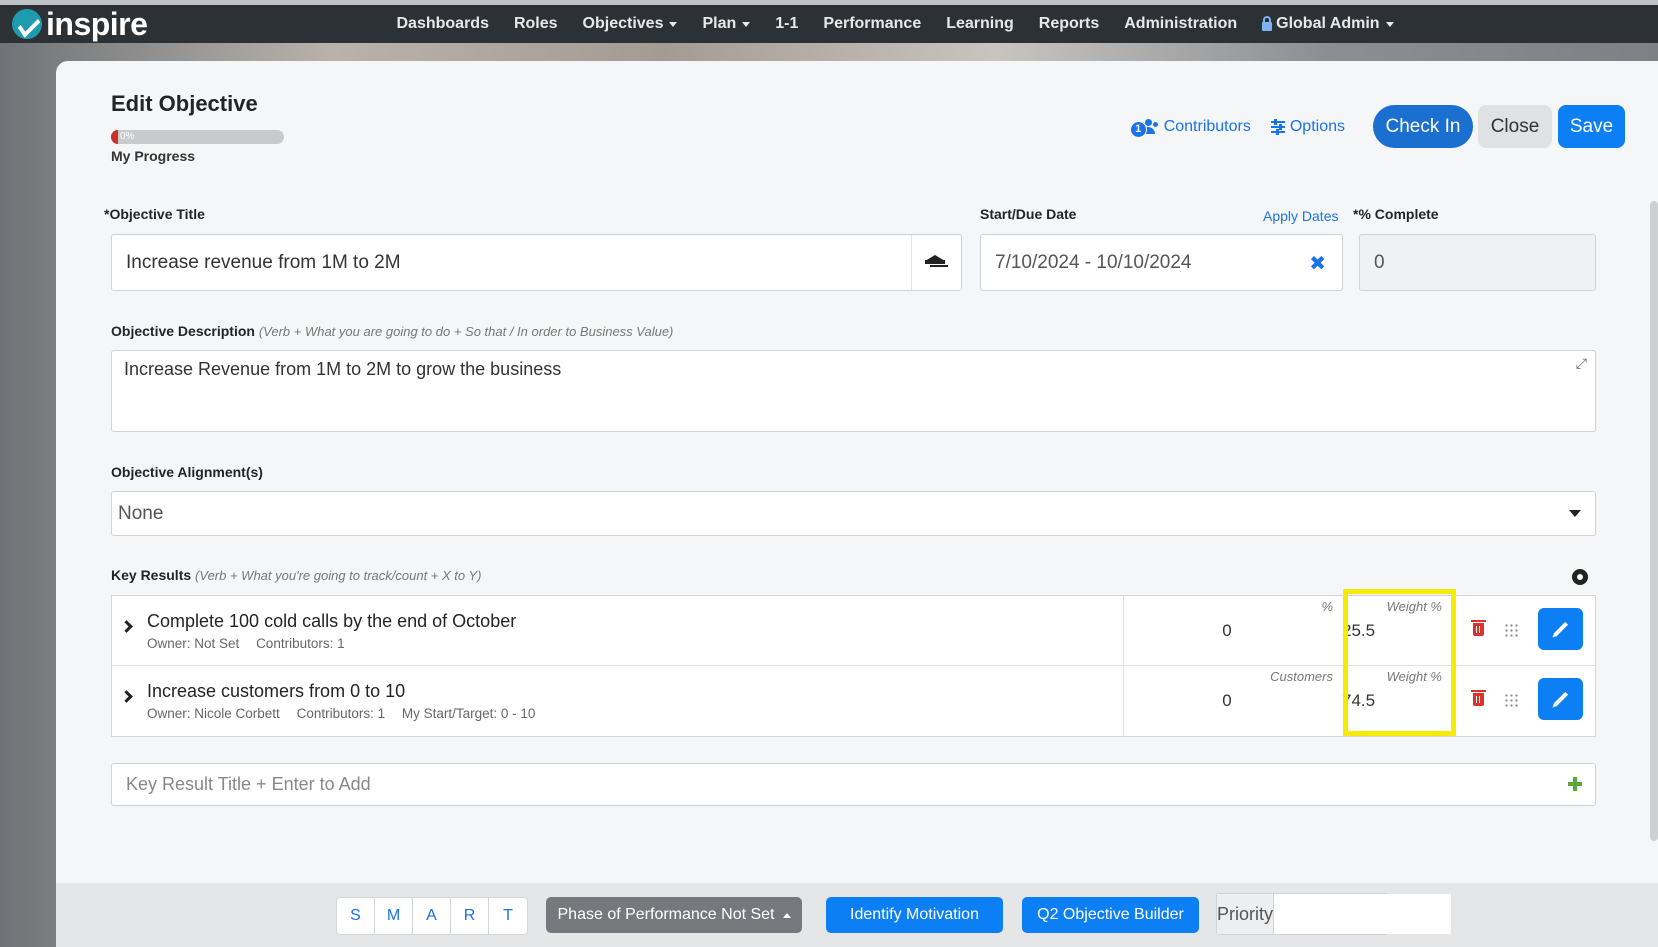 This screenshot has width=1658, height=947. I want to click on dropdown-caret-icon, so click(1575, 513).